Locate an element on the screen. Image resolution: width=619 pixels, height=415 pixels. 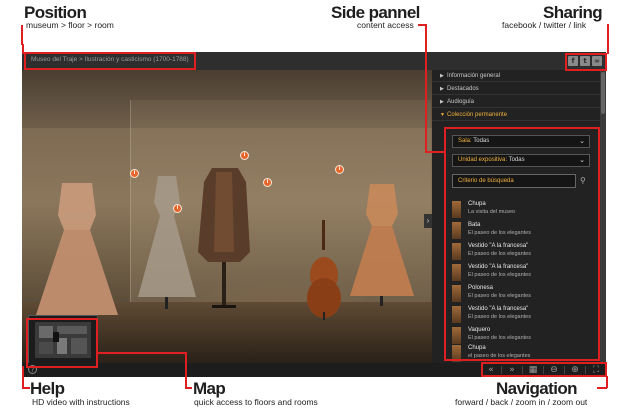
panel-collapse-arrow-icon: › is located at coordinates (428, 221).